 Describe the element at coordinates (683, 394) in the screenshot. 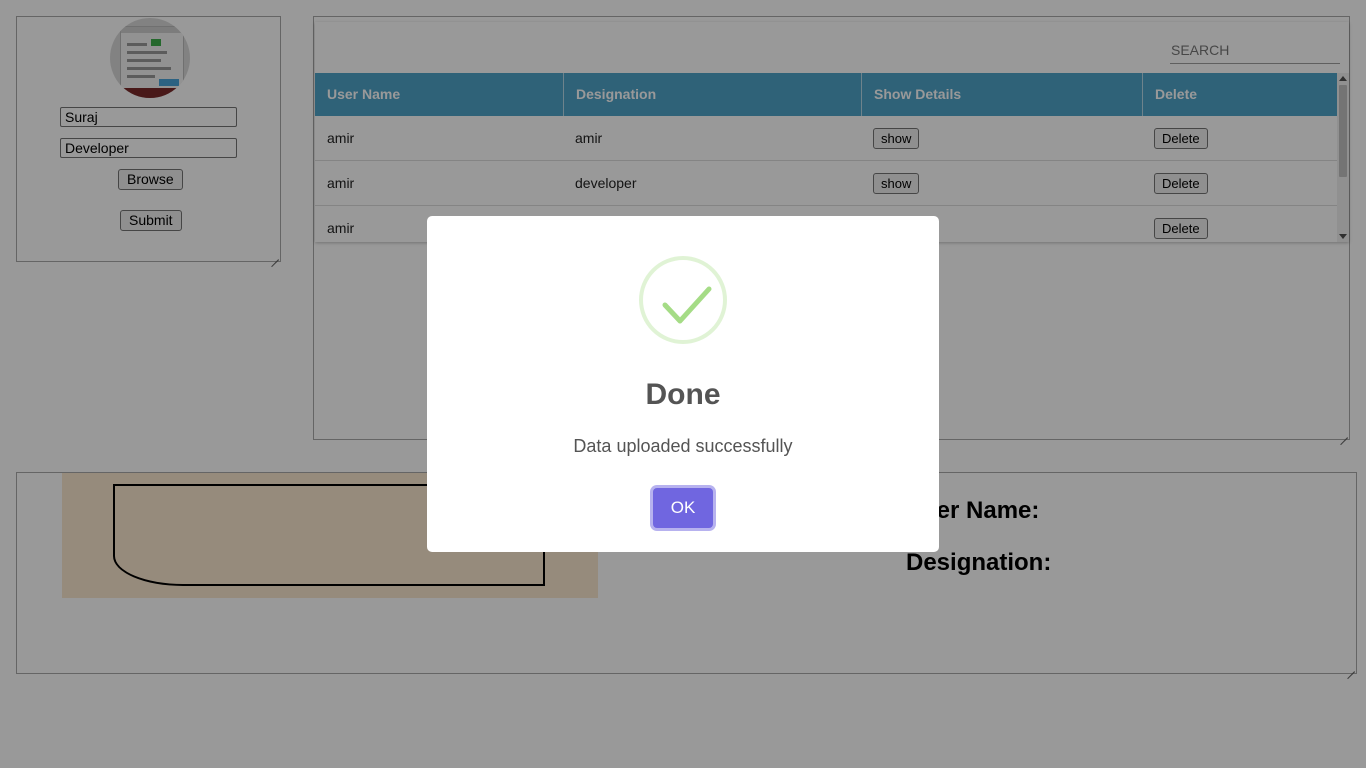

I see `dialog-title: Done` at that location.